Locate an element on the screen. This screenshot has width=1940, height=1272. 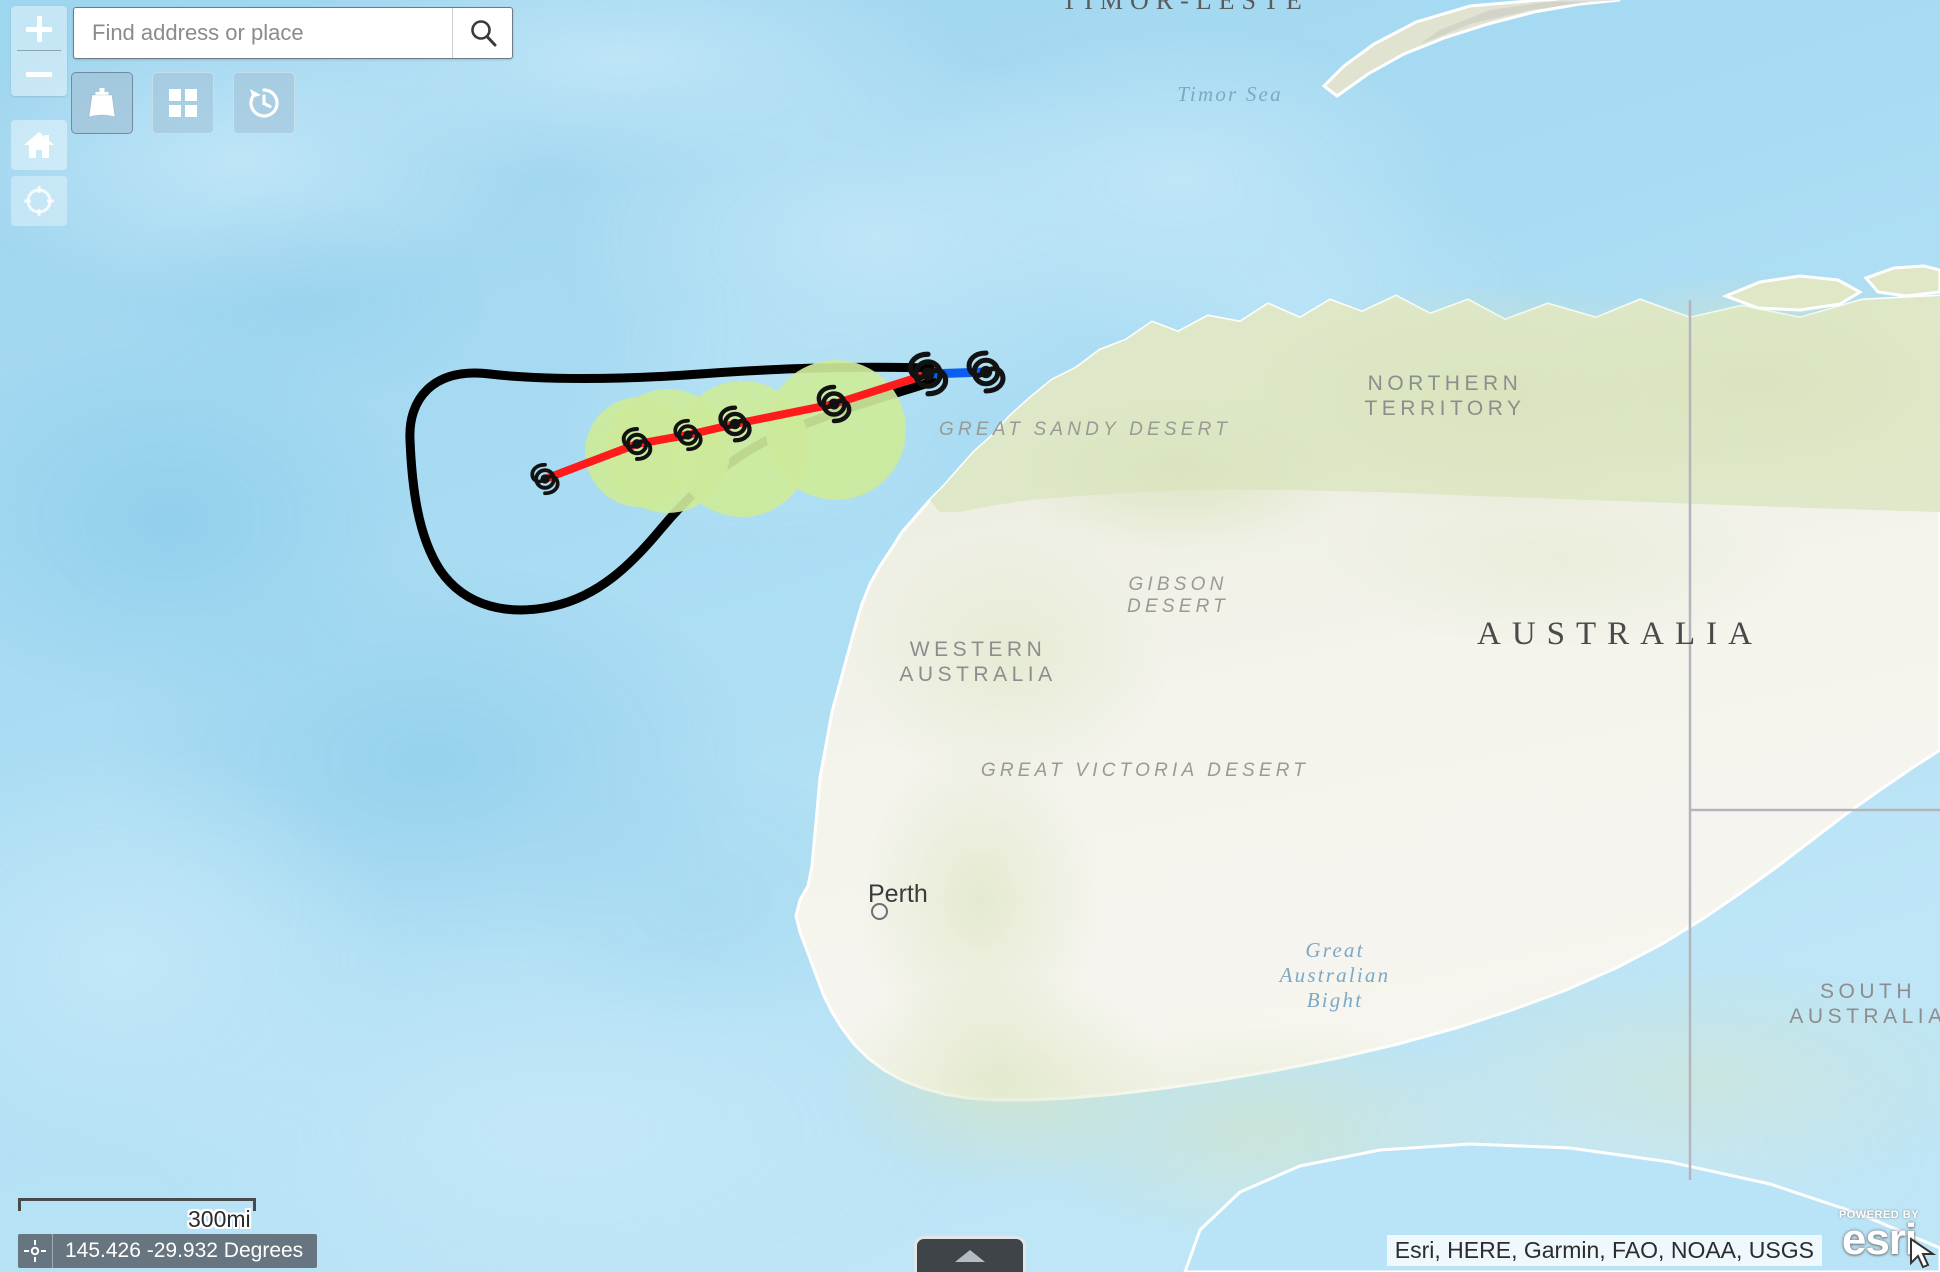
city-marker-perth is located at coordinates (879, 911).